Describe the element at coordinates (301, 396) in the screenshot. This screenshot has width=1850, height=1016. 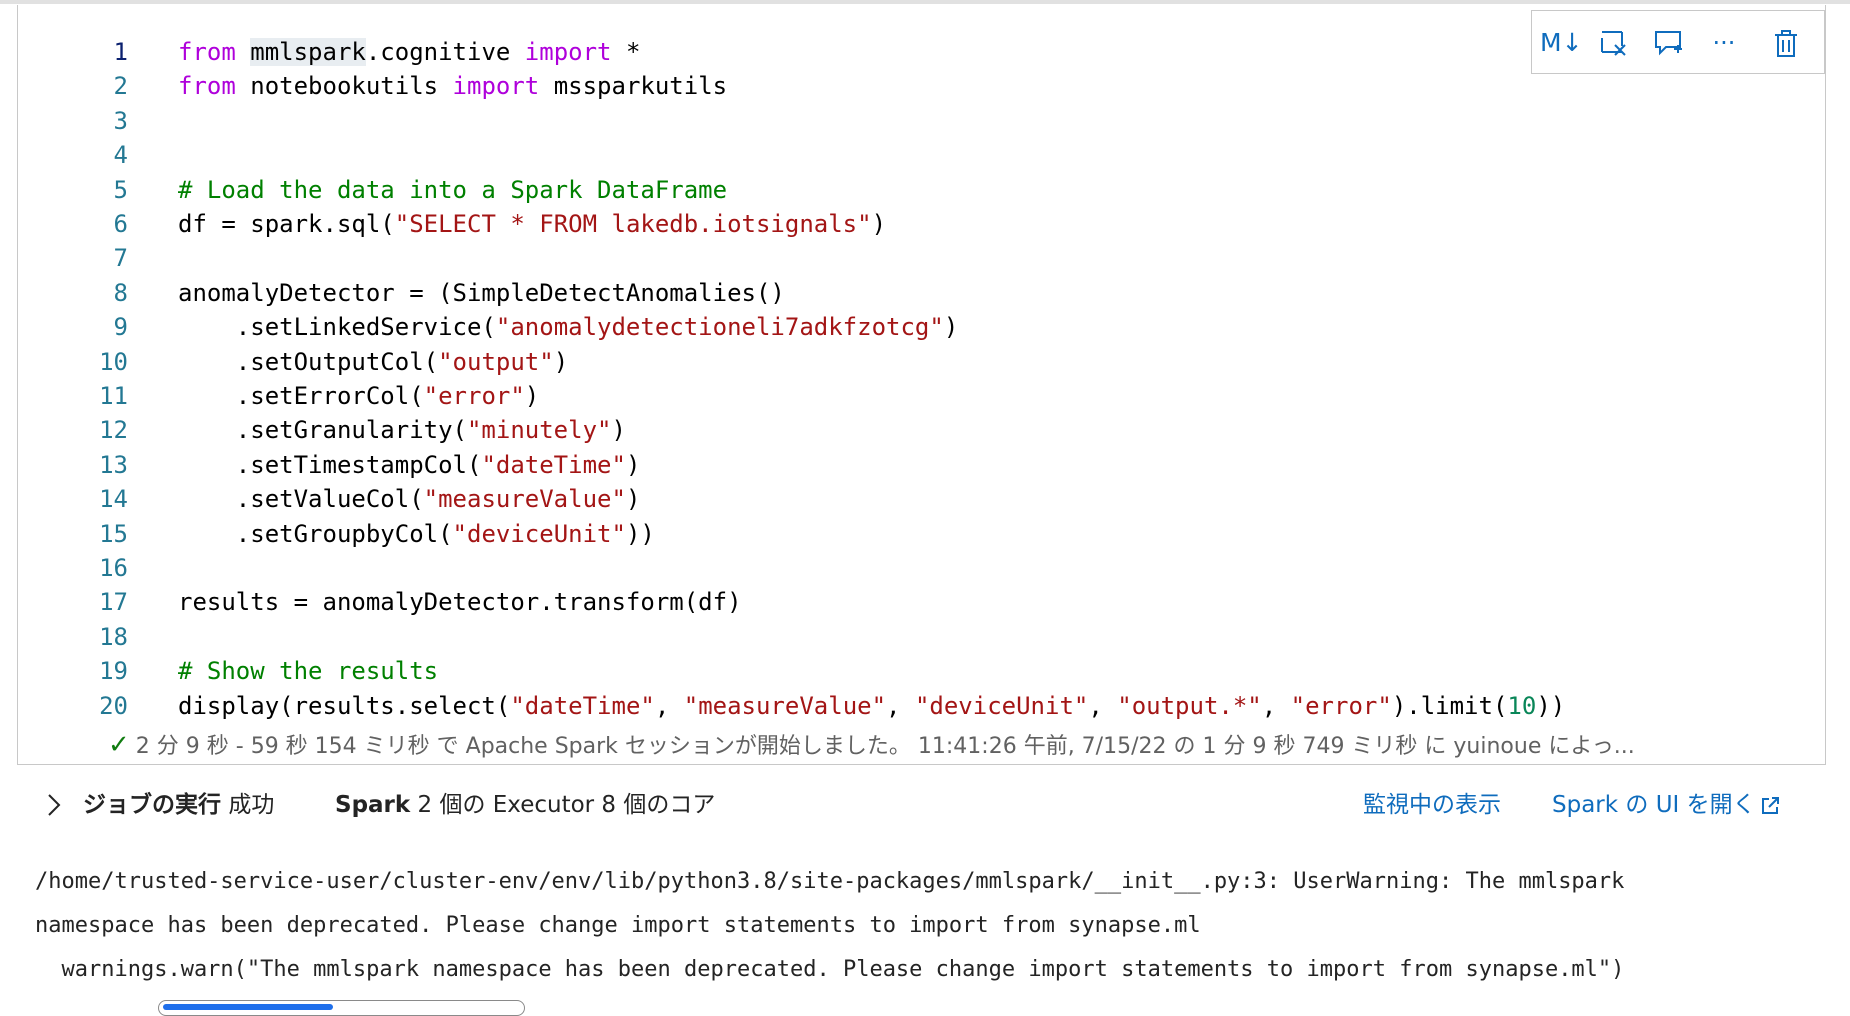
I see `code-token: .setErrorCol(` at that location.